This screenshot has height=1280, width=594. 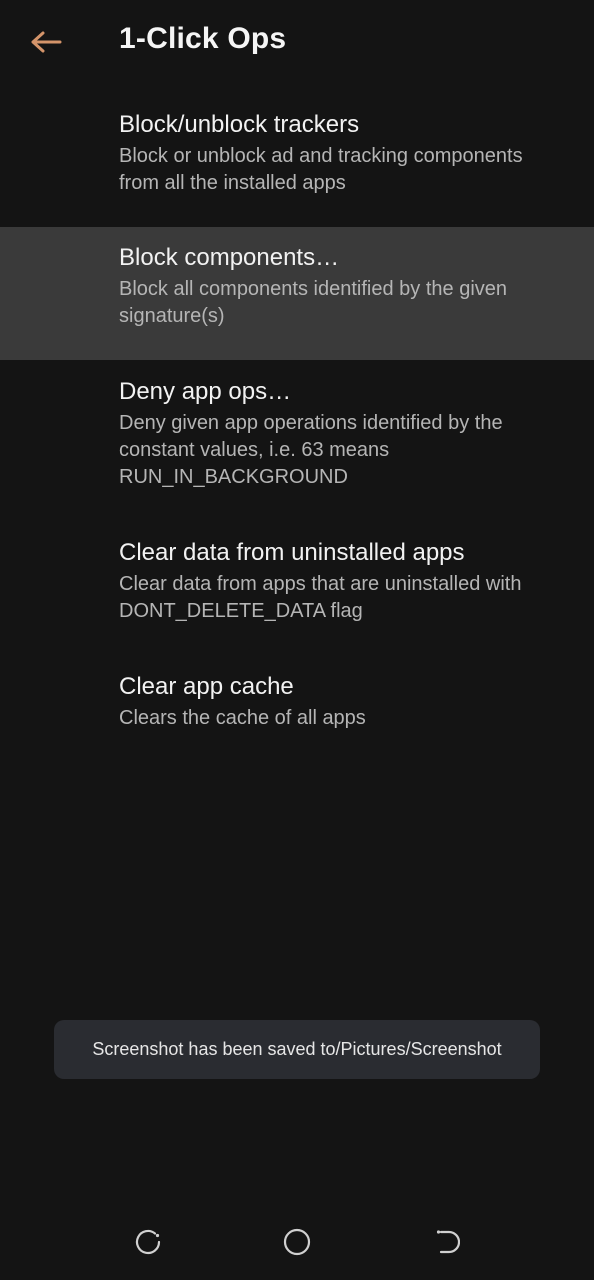 What do you see at coordinates (448, 1242) in the screenshot?
I see `nav-back-icon` at bounding box center [448, 1242].